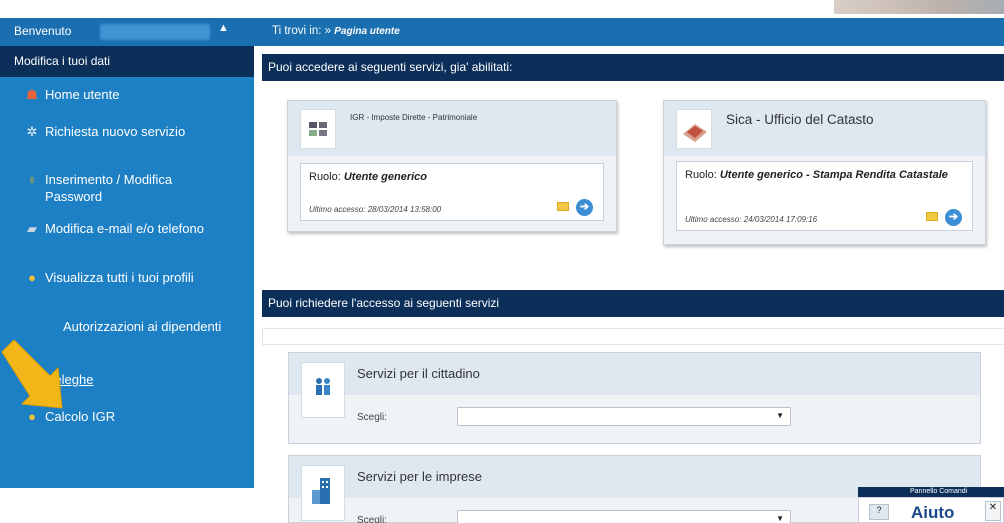 The height and width of the screenshot is (523, 1004). What do you see at coordinates (452, 177) in the screenshot?
I see `role-line: Ruolo: Utente generico` at bounding box center [452, 177].